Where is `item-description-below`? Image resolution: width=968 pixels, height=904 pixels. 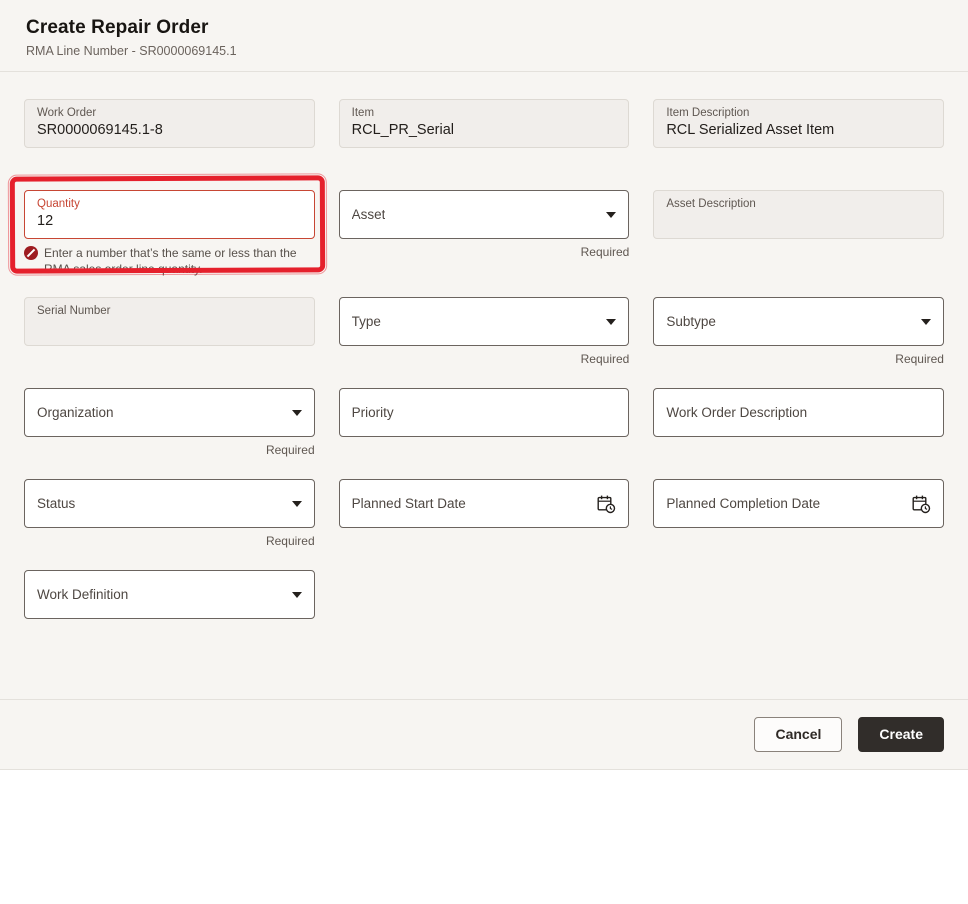 item-description-below is located at coordinates (798, 162).